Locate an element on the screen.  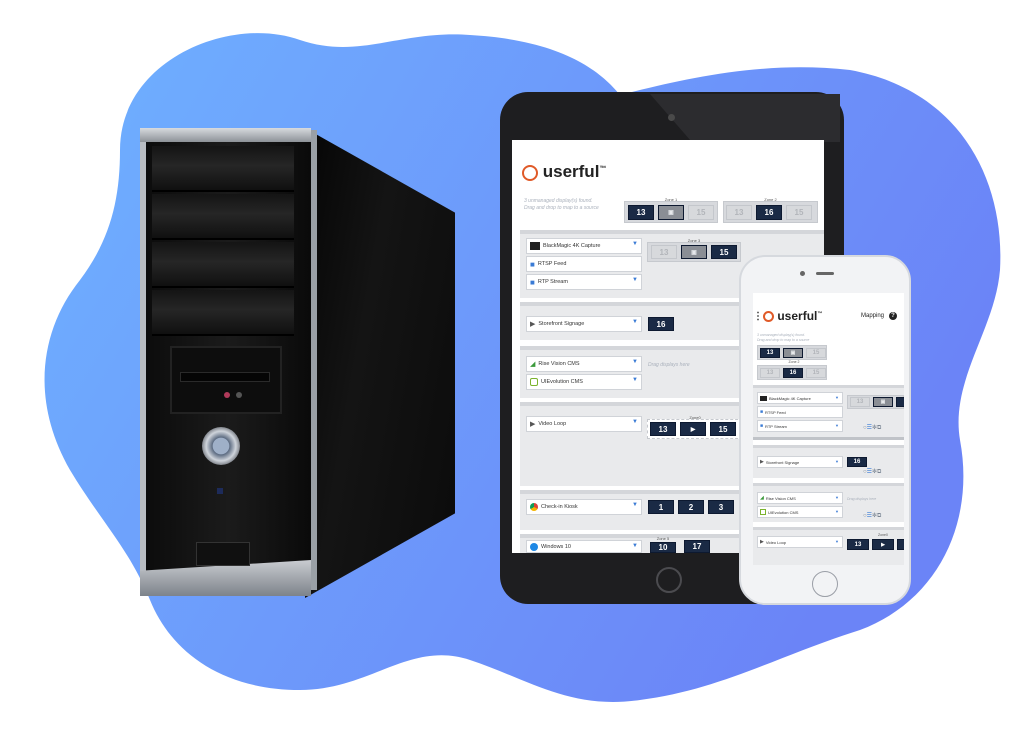
display-tile: 1 is located at coordinates (661, 507).